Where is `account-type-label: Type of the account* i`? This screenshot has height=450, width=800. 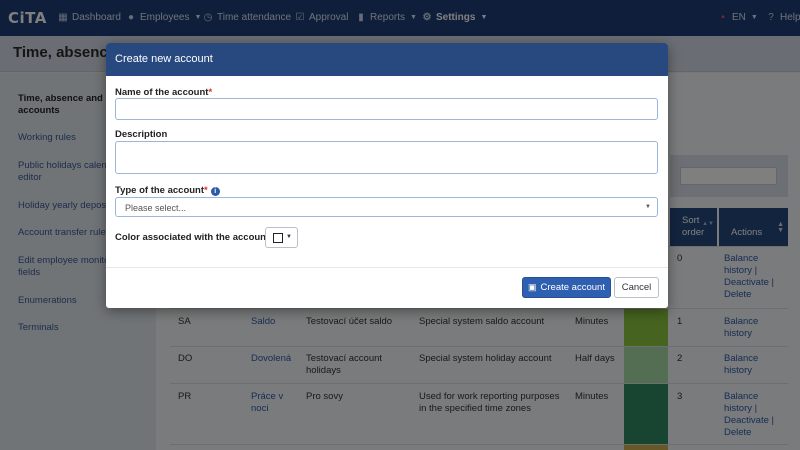
account-type-label: Type of the account* i is located at coordinates (167, 190).